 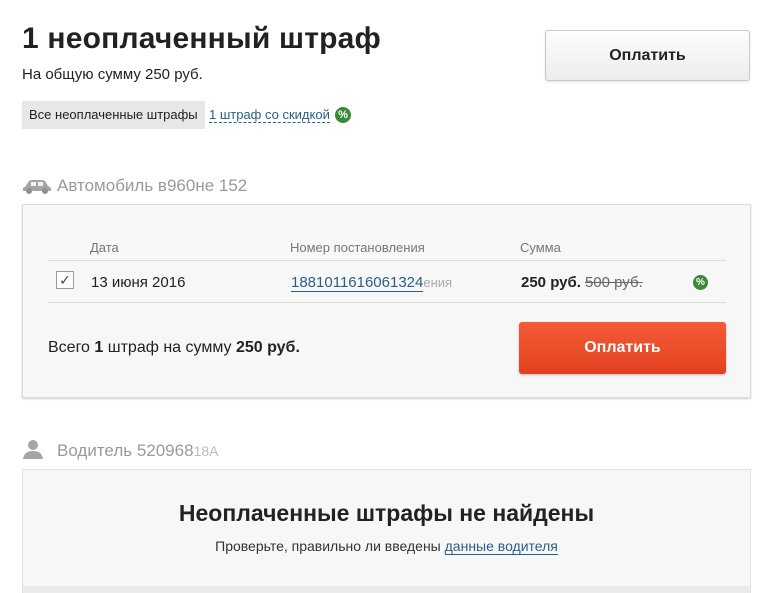 I want to click on table-header: Дата Номер постановления Сумма, so click(x=387, y=247).